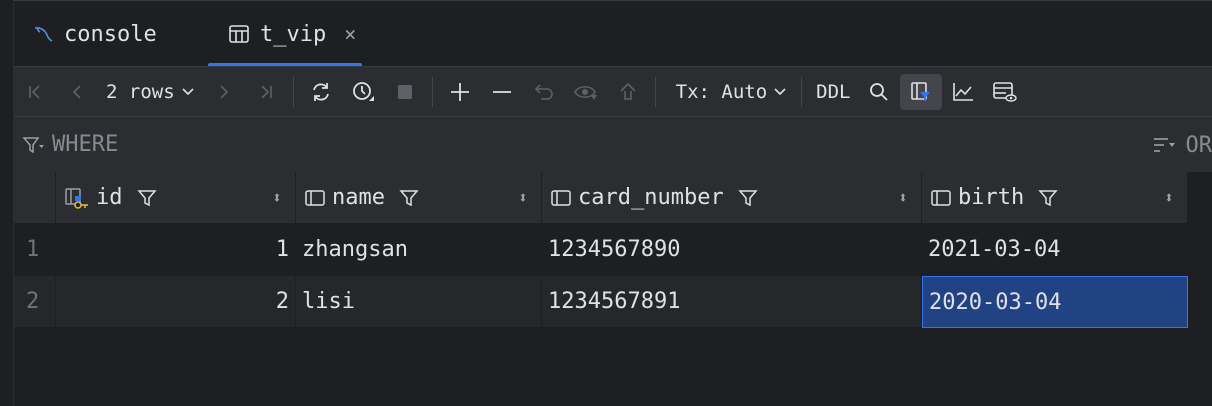 Image resolution: width=1212 pixels, height=406 pixels. I want to click on close-tab-icon: ×, so click(350, 34).